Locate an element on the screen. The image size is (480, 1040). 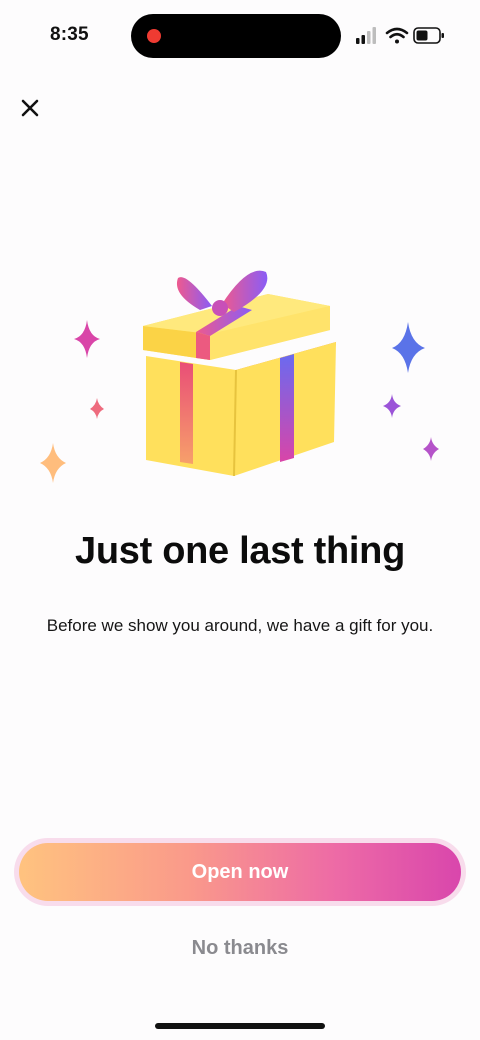
recording-indicator is located at coordinates (154, 36).